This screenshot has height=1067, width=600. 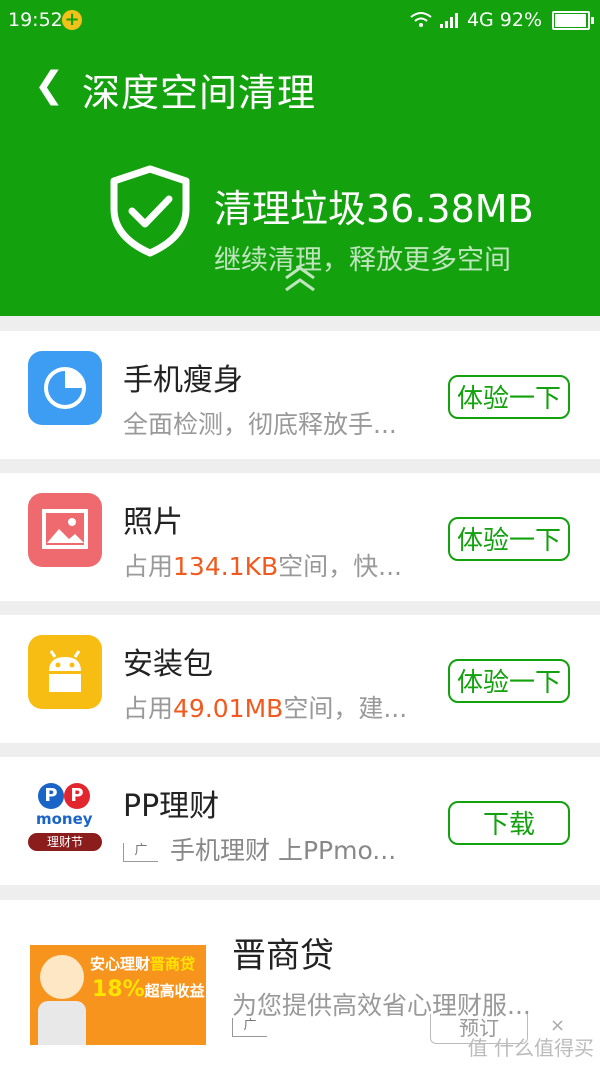 What do you see at coordinates (62, 1023) in the screenshot?
I see `banner-character-body` at bounding box center [62, 1023].